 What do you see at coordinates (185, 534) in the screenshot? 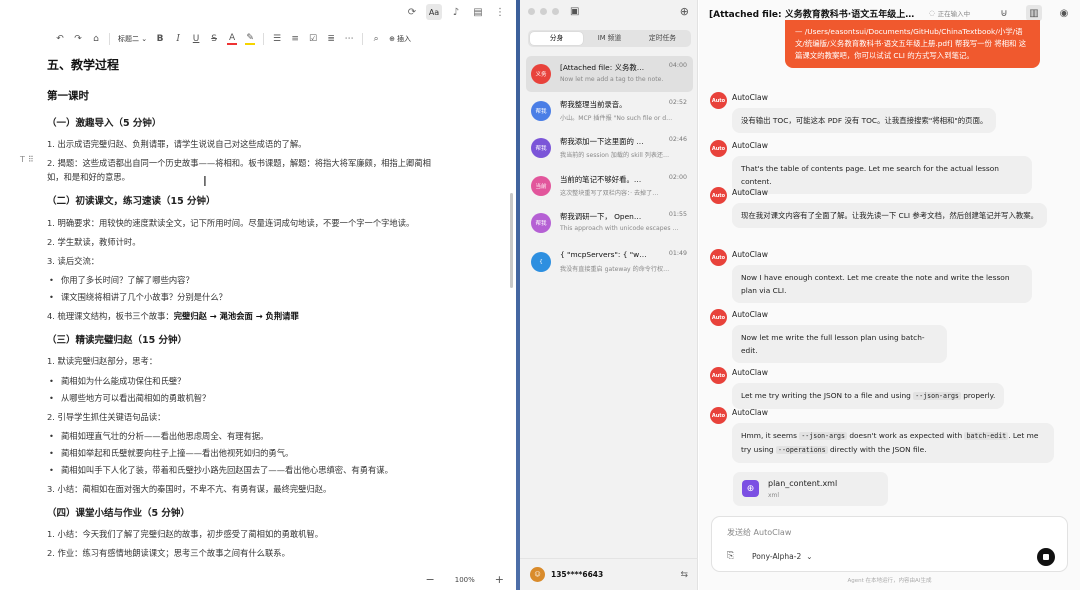
I see `doc-text: 1. 小结：今天我们了解了完璧归赵的故事，初步感受了蔺相如的勇敢机智。` at bounding box center [185, 534].